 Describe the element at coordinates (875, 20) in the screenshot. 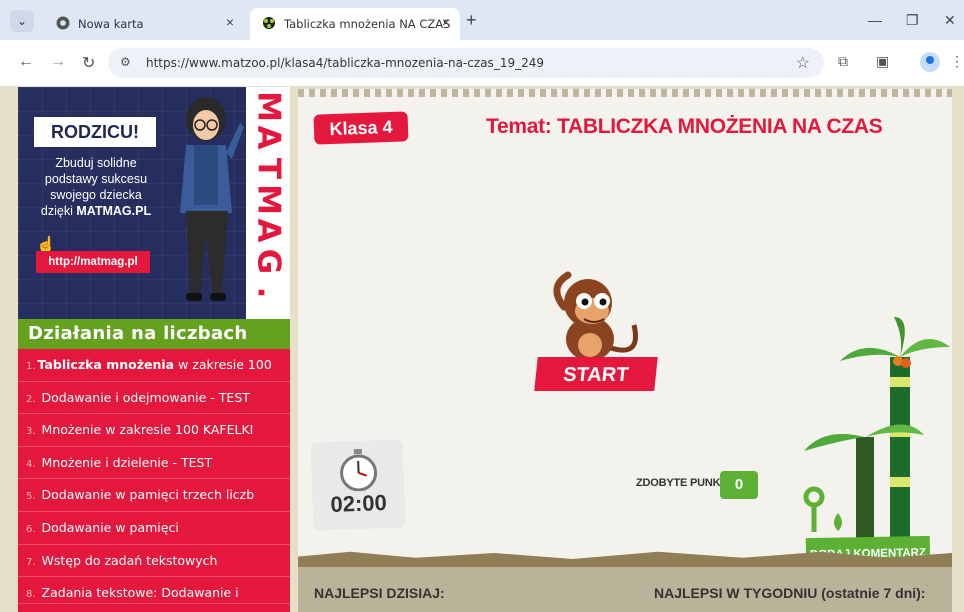

I see `minimize-icon: —` at that location.